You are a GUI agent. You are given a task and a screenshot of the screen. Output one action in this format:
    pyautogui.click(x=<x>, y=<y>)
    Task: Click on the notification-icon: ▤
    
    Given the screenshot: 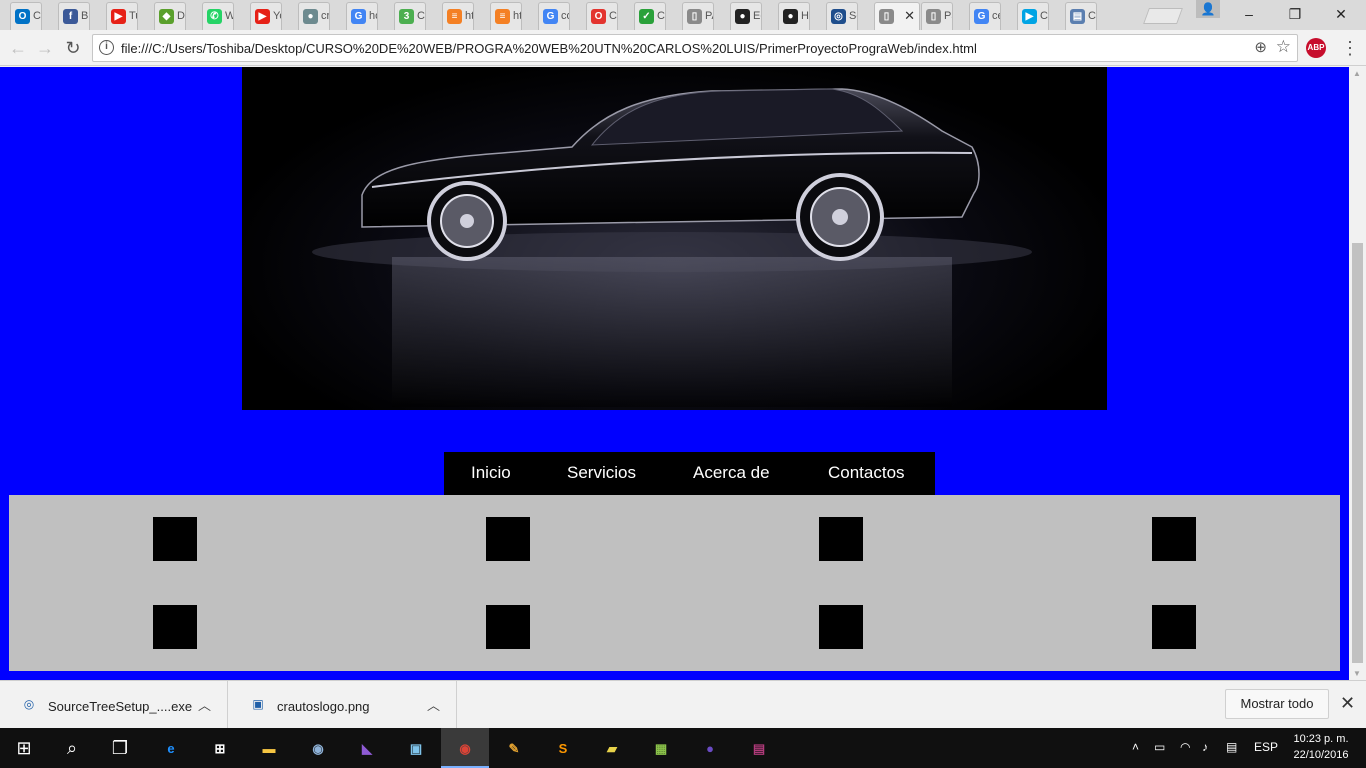 What is the action you would take?
    pyautogui.click(x=1231, y=747)
    